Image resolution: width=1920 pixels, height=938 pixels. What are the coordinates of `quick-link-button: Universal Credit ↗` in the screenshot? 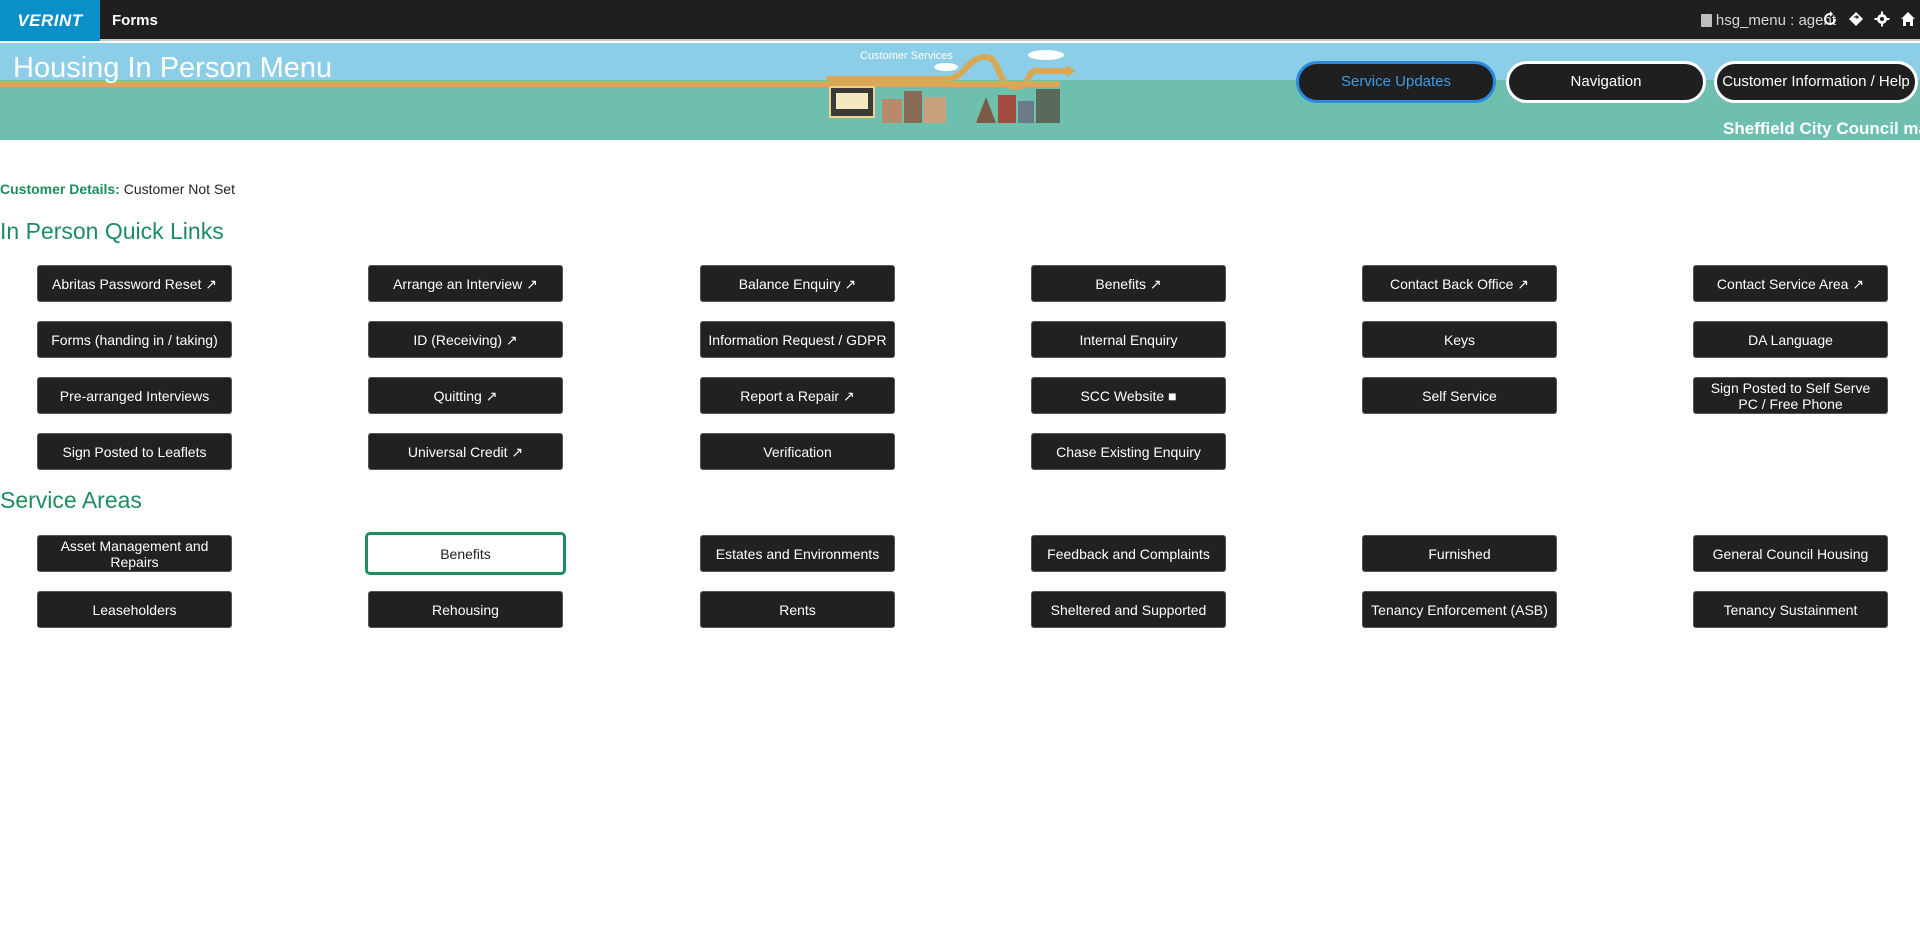 It's located at (465, 451).